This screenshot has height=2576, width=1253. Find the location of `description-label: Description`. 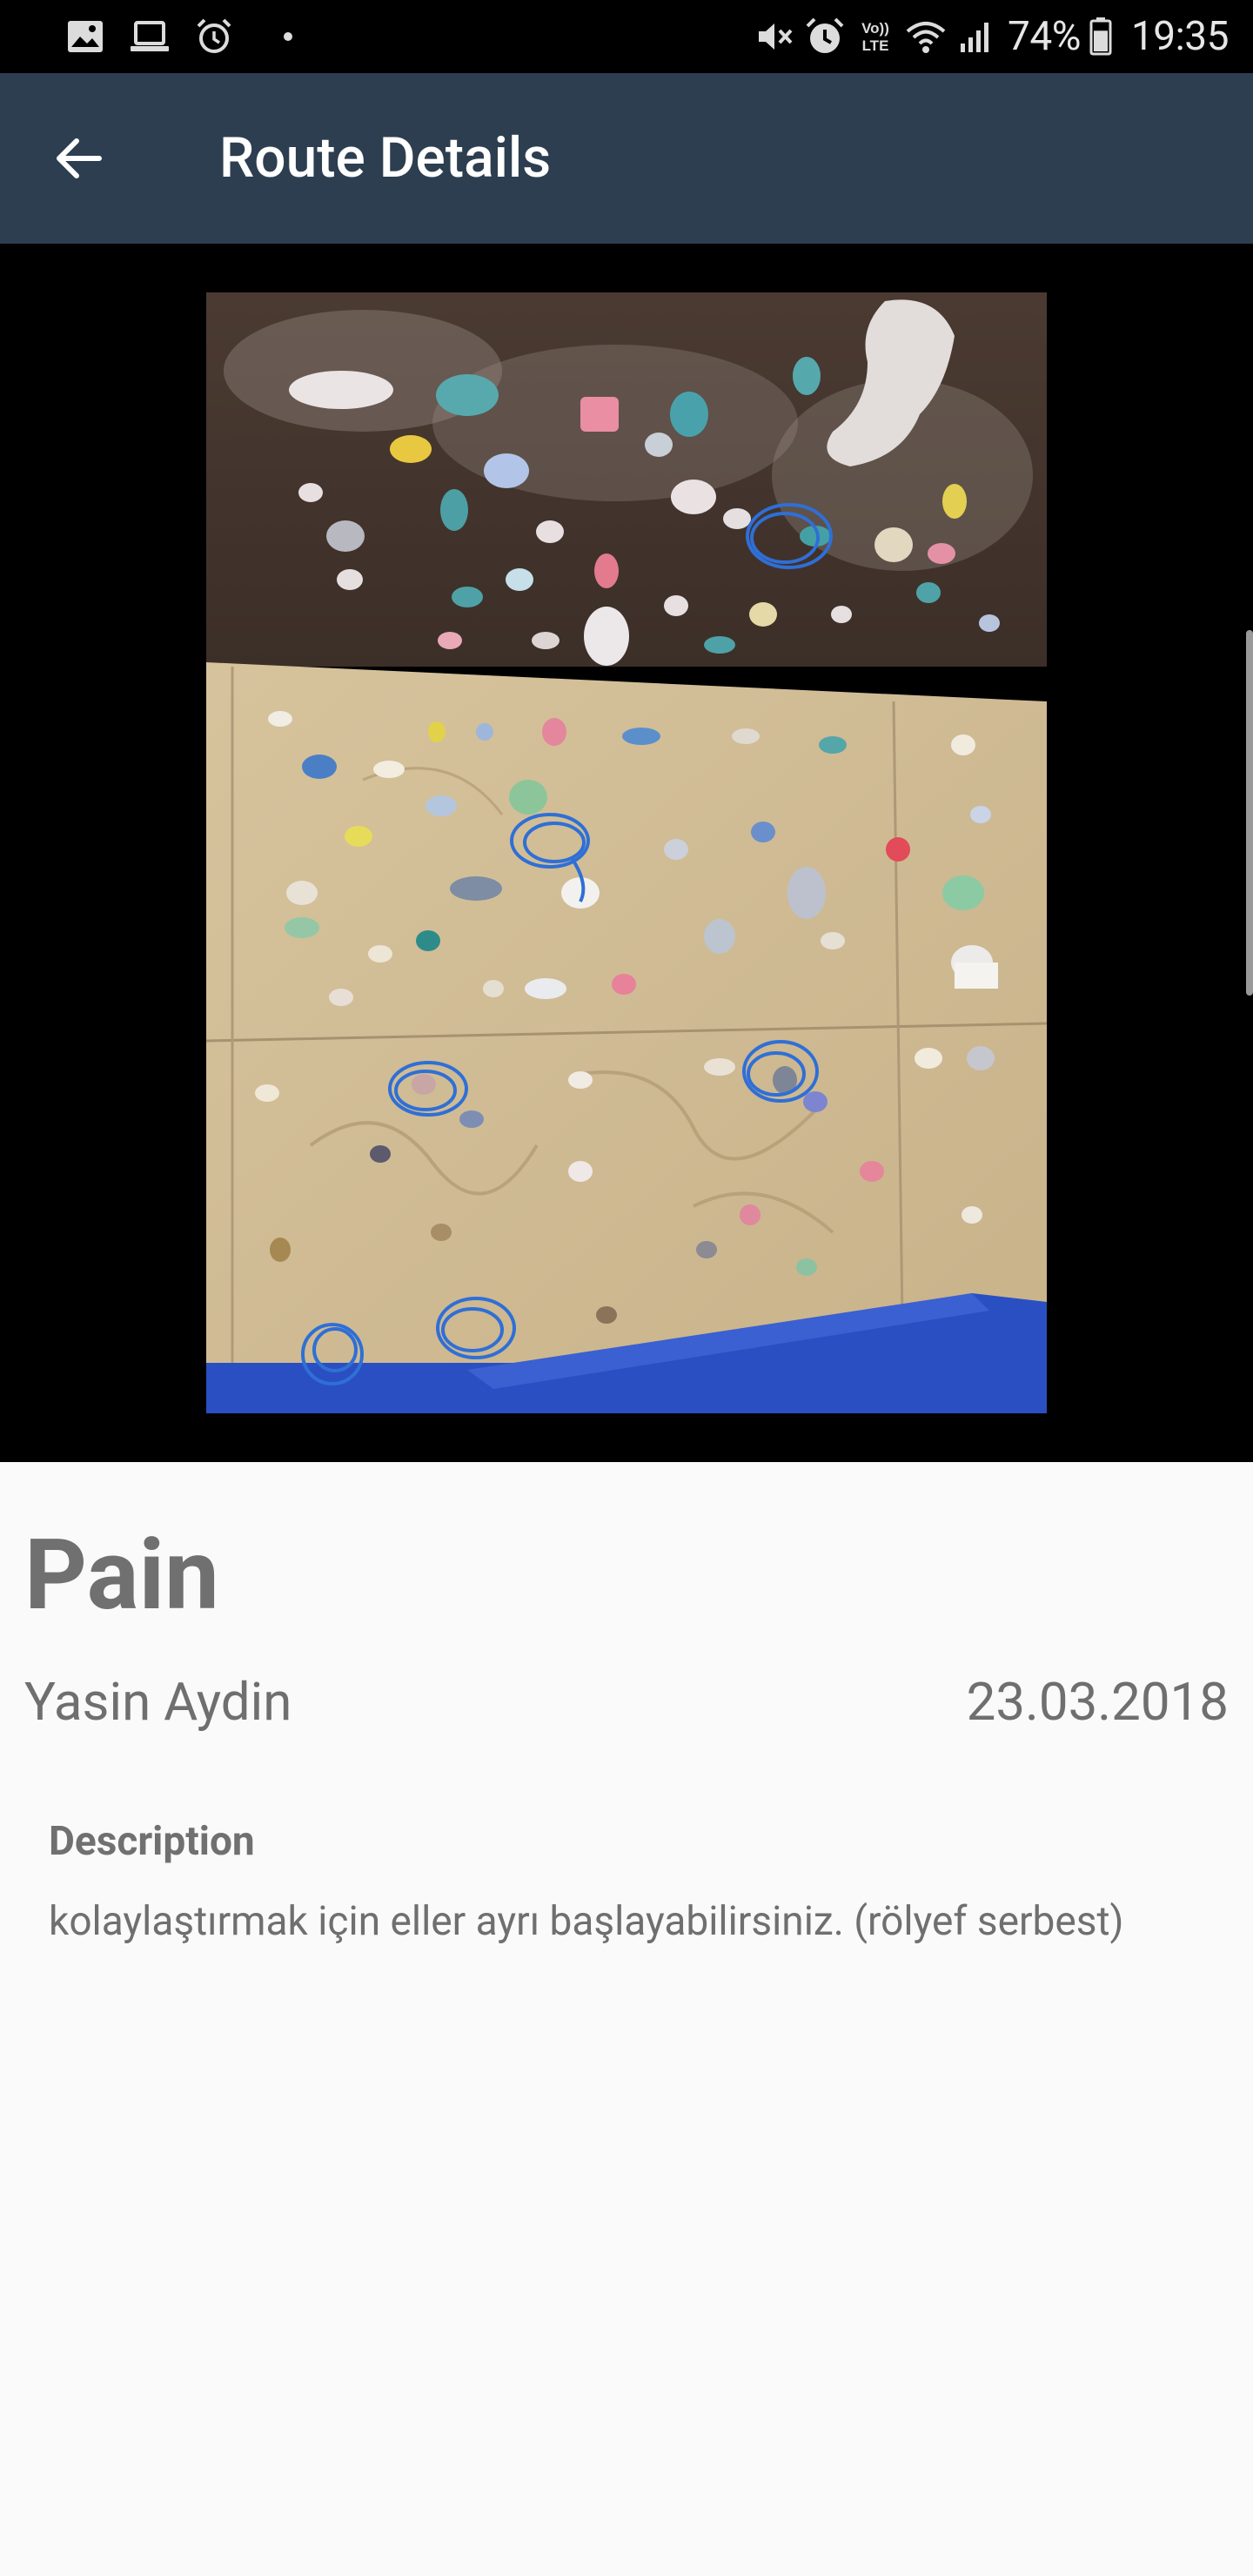

description-label: Description is located at coordinates (152, 1842).